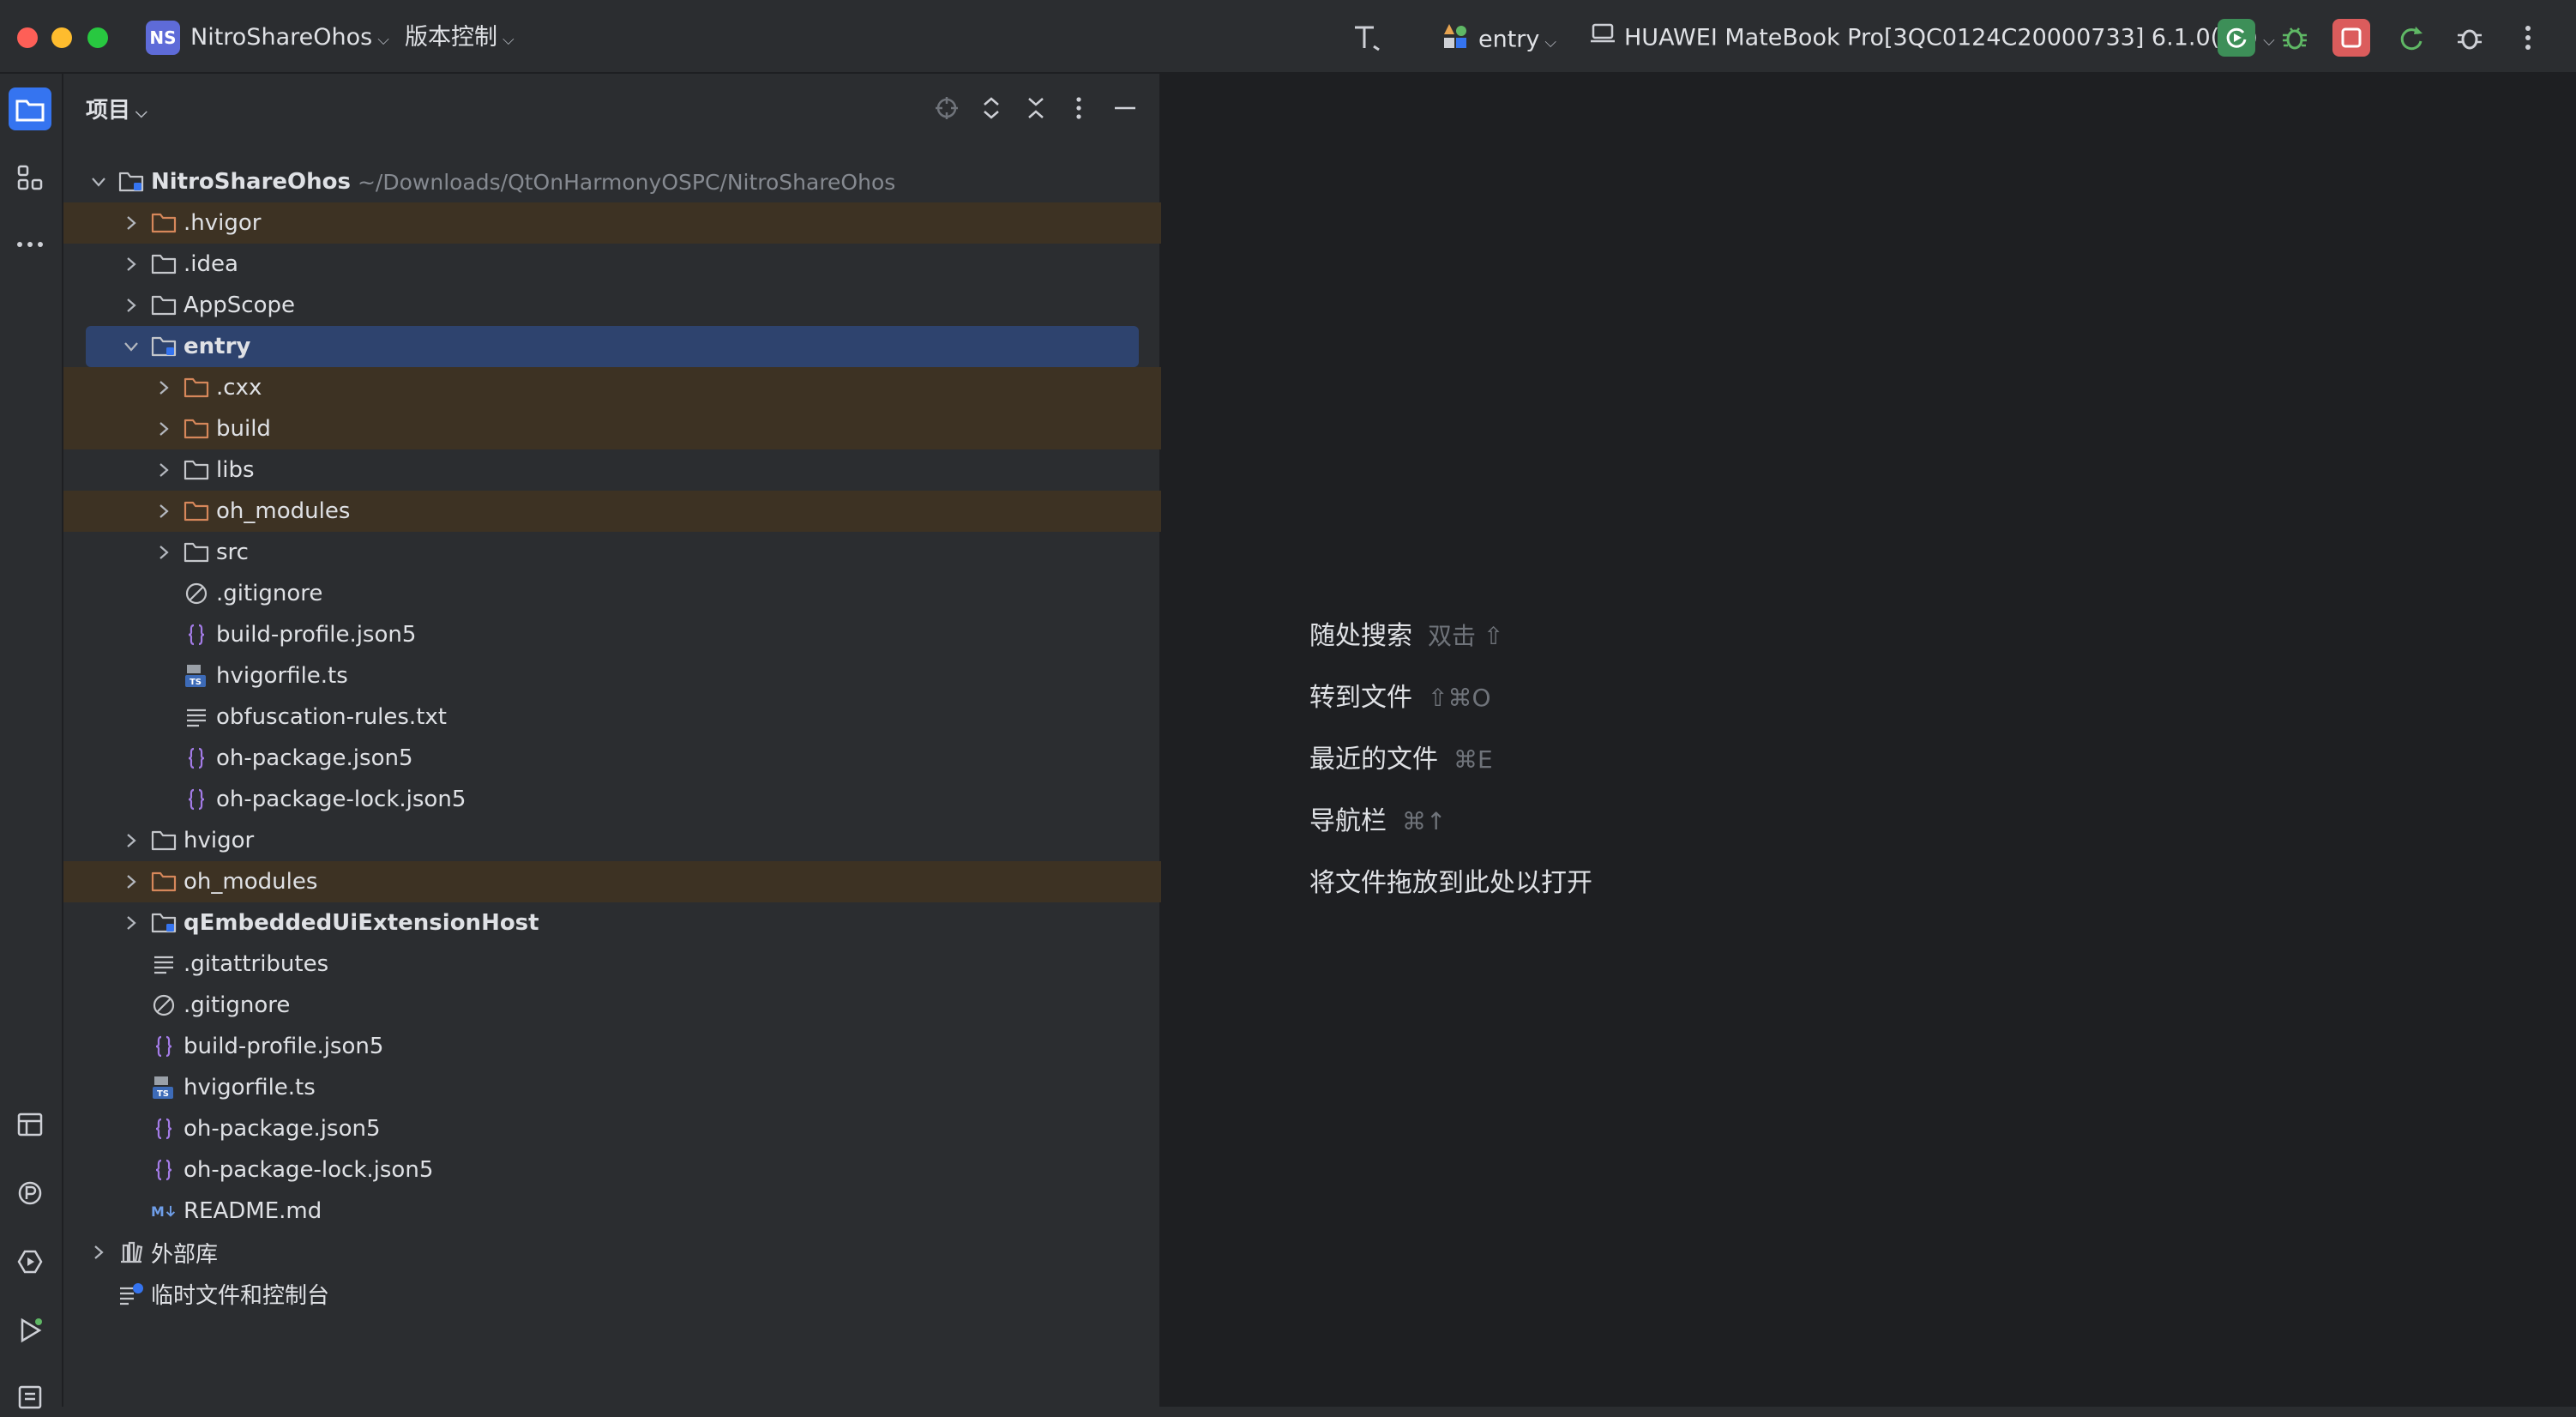 This screenshot has height=1417, width=2576. Describe the element at coordinates (2411, 38) in the screenshot. I see `apply-changes-icon` at that location.